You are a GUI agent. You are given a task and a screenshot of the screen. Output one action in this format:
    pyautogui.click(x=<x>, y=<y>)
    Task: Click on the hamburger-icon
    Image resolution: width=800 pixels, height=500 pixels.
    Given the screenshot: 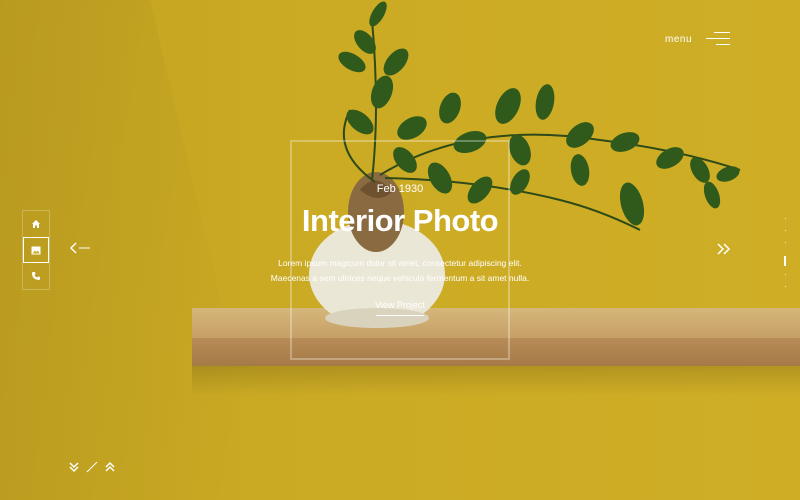 What is the action you would take?
    pyautogui.click(x=718, y=39)
    